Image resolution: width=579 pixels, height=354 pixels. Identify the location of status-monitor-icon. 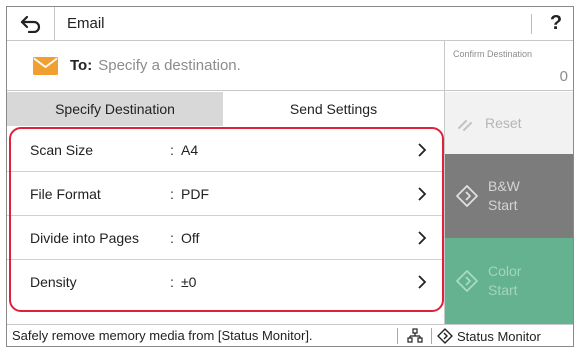
(445, 336).